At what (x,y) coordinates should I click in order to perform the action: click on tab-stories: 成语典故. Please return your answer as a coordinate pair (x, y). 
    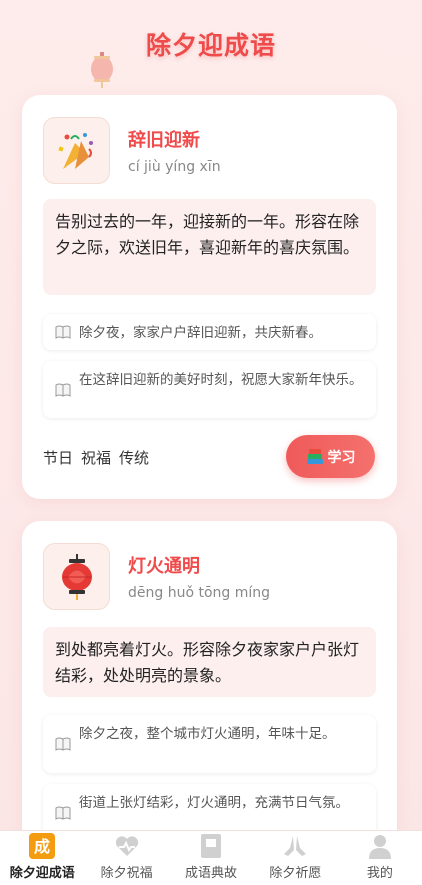
    Looking at the image, I should click on (211, 858).